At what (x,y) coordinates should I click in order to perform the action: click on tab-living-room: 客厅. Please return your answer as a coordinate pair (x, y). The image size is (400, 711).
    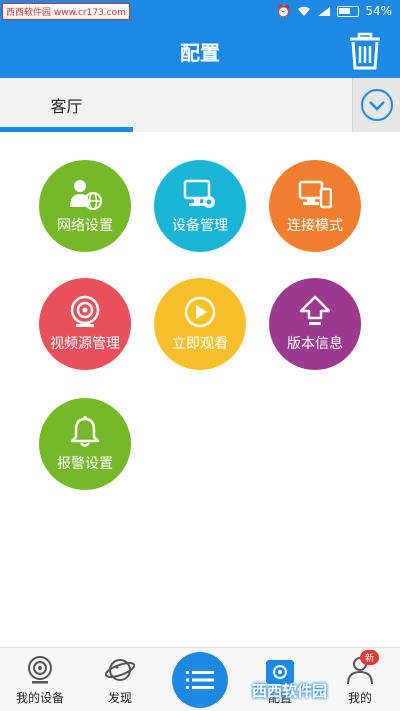
    Looking at the image, I should click on (66, 105).